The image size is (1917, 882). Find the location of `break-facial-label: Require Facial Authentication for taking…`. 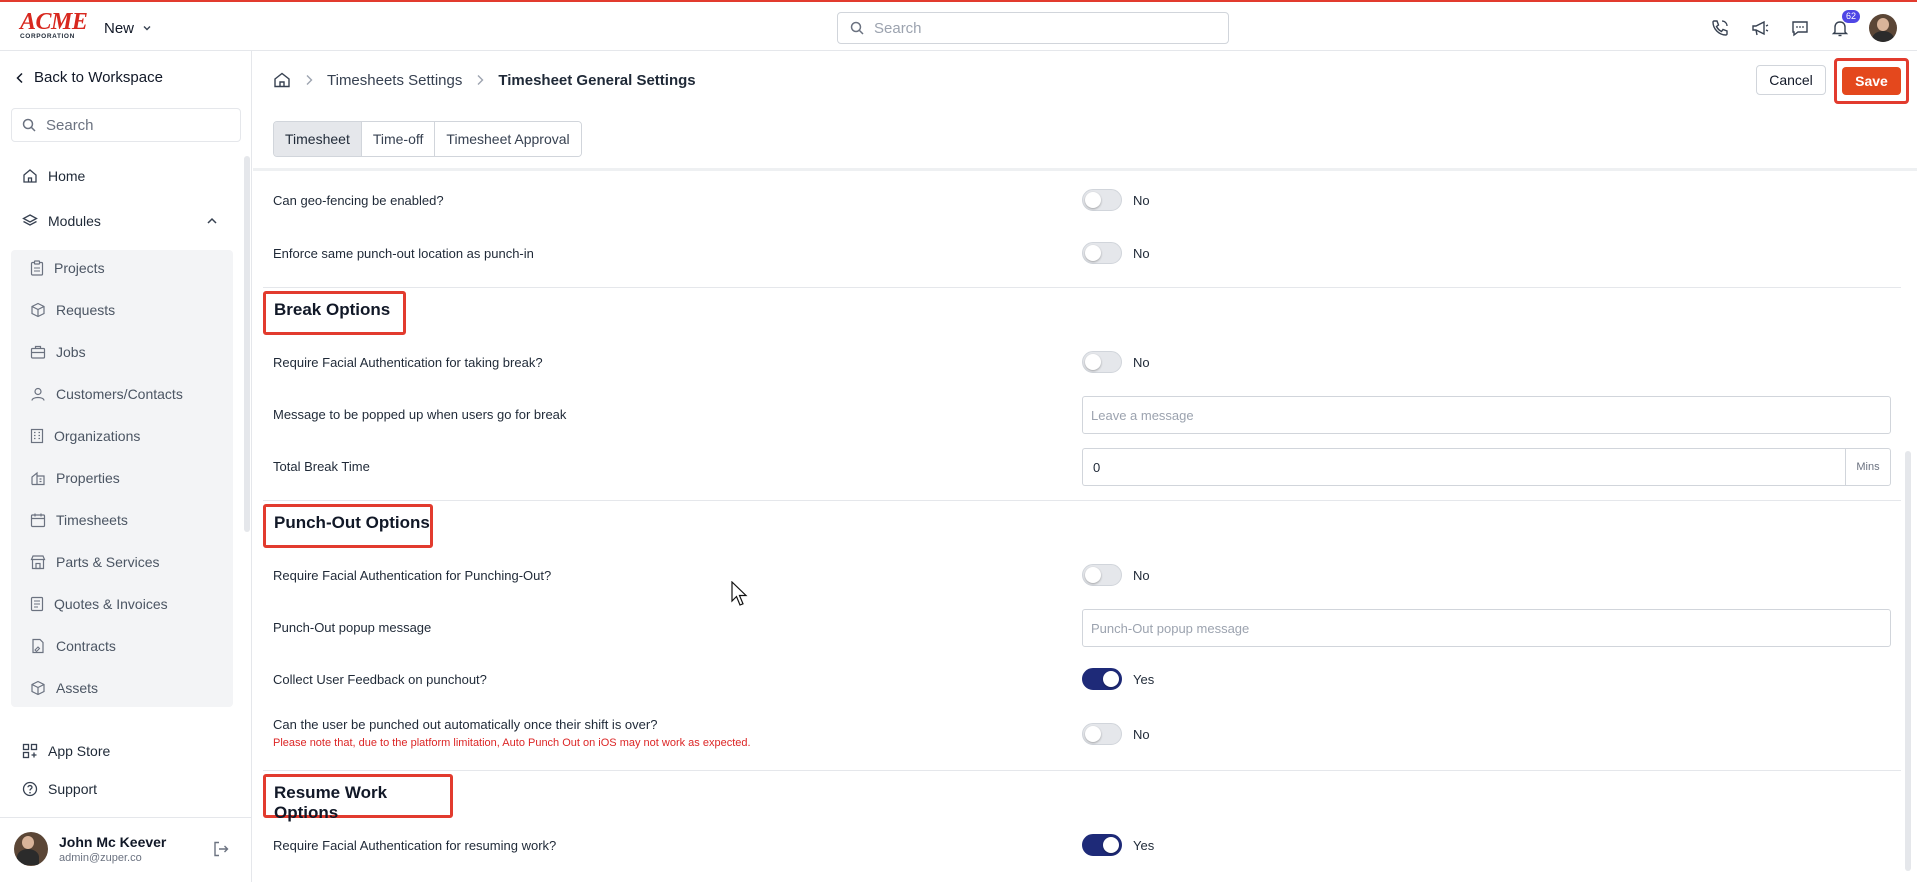

break-facial-label: Require Facial Authentication for taking… is located at coordinates (408, 362).